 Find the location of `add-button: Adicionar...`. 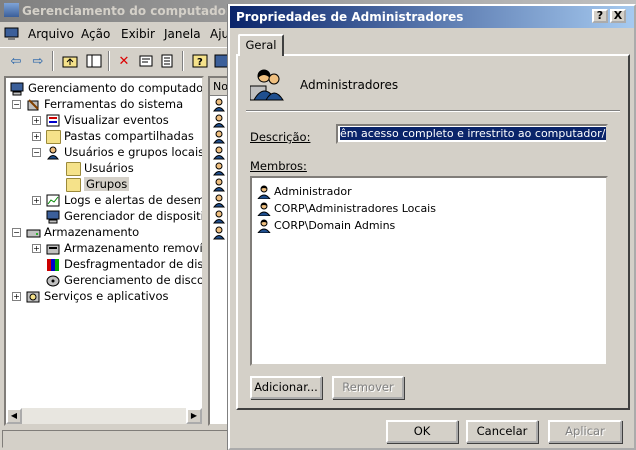

add-button: Adicionar... is located at coordinates (286, 387).